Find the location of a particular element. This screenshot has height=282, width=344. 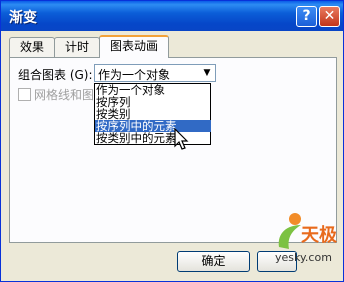

dropdown-item-by-series-element: 按序列中的元素 is located at coordinates (153, 126).